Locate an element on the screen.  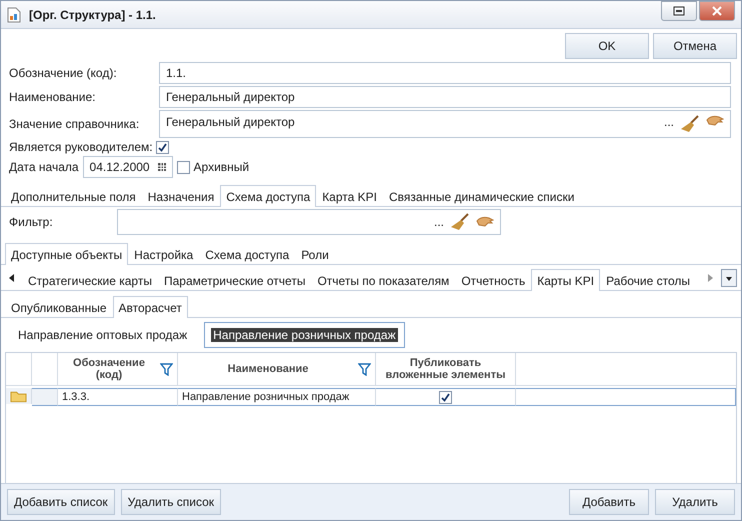
dropdown-button is located at coordinates (729, 278).